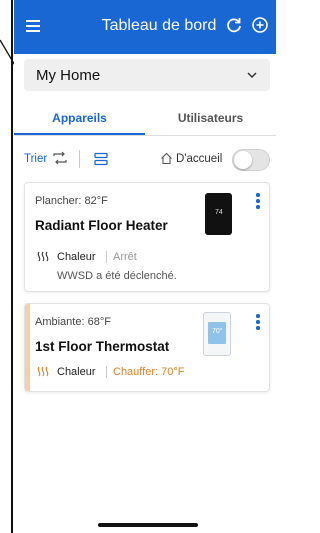 Image resolution: width=320 pixels, height=533 pixels. I want to click on home-selector-value: My Home, so click(68, 75).